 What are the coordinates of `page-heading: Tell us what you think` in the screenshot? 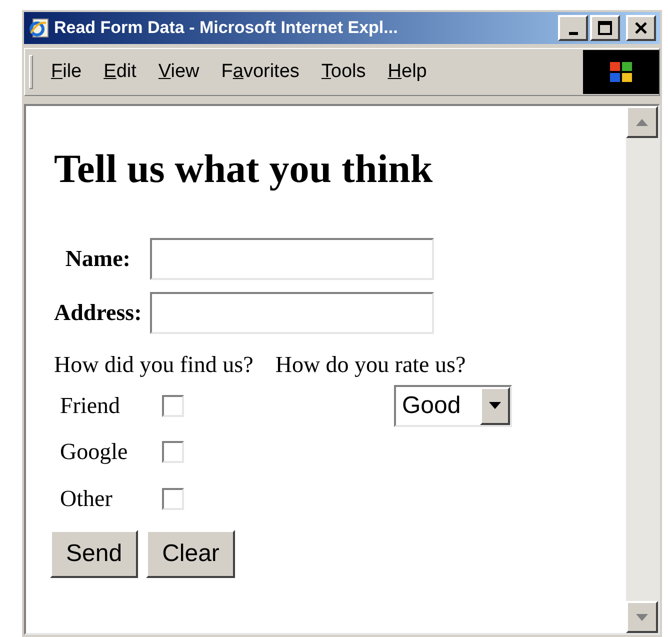 It's located at (244, 169).